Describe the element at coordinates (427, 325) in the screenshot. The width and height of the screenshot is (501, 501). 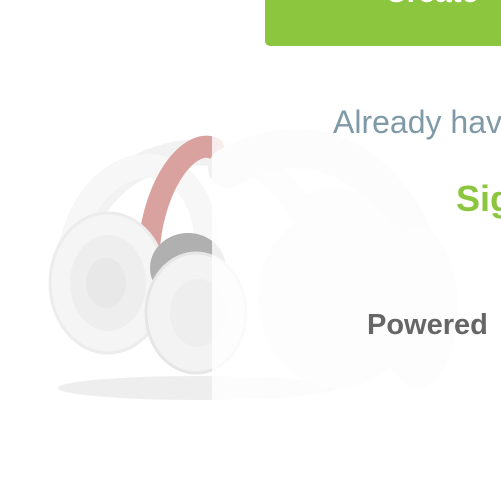
I see `powered-by-text: Powered` at that location.